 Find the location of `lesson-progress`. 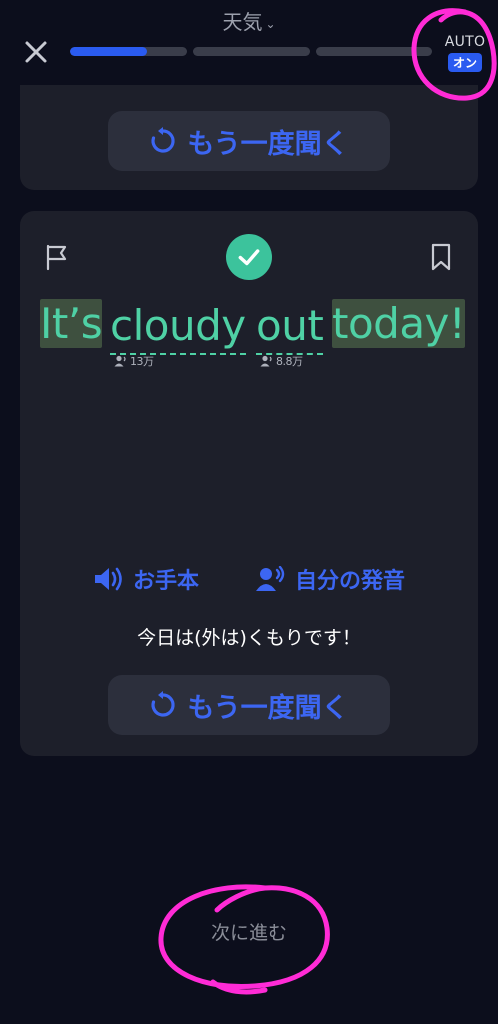

lesson-progress is located at coordinates (251, 51).